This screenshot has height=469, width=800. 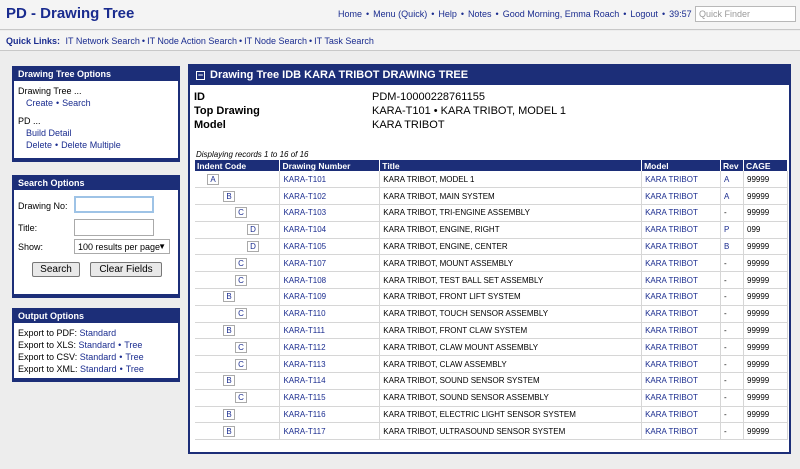 What do you see at coordinates (511, 431) in the screenshot?
I see `title-cell: KARA TRIBOT, ULTRASOUND SENSOR SYSTEM` at bounding box center [511, 431].